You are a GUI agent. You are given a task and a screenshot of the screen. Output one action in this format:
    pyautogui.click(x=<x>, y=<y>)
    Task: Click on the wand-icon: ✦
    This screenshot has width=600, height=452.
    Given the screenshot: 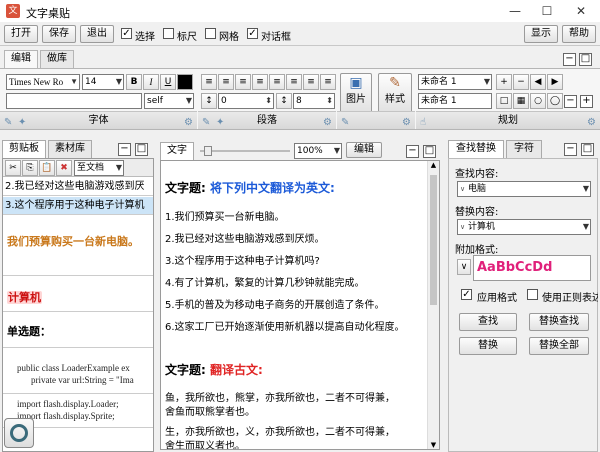 What is the action you would take?
    pyautogui.click(x=22, y=122)
    